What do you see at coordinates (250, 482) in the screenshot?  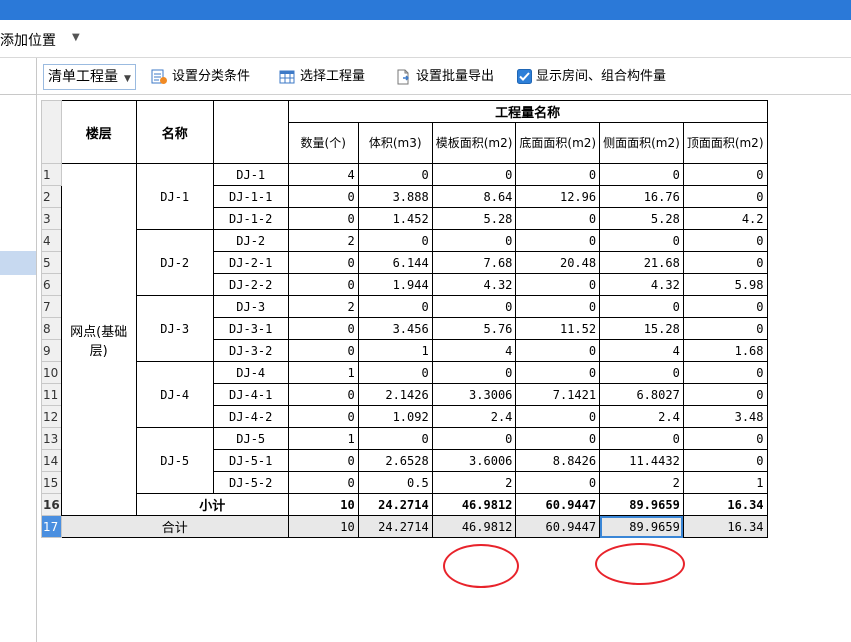 I see `code-cell: DJ-5-2` at bounding box center [250, 482].